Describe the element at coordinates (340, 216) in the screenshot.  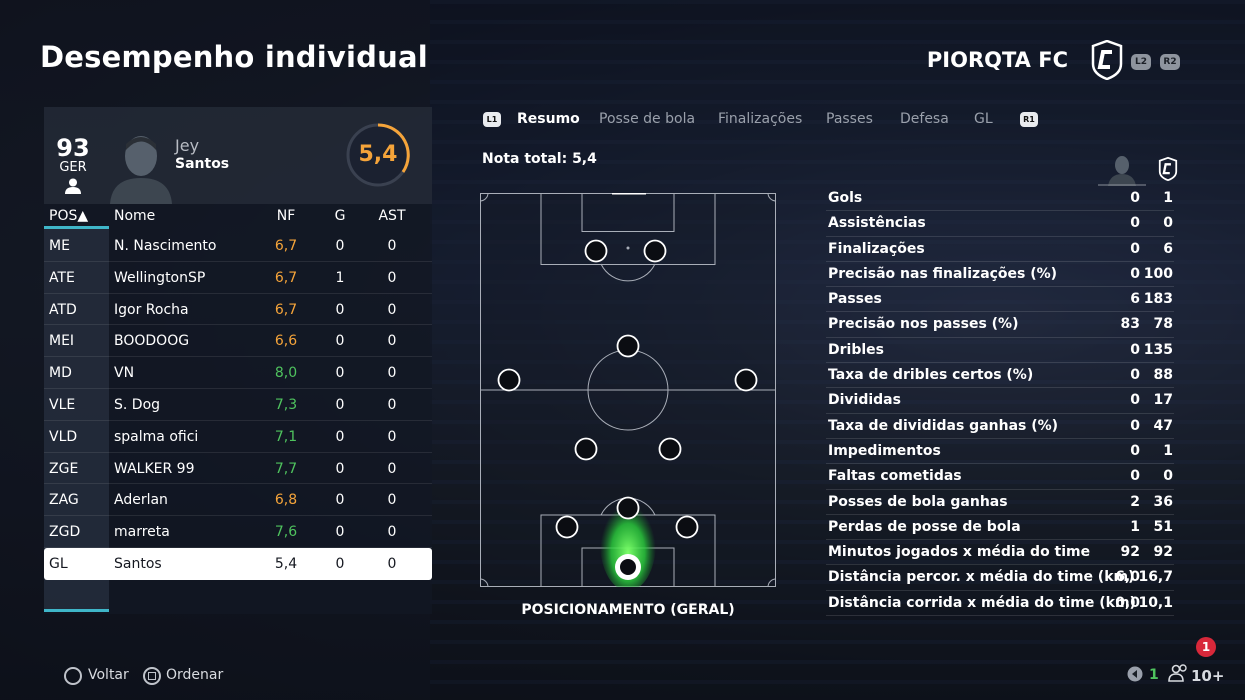
I see `header-g: G` at that location.